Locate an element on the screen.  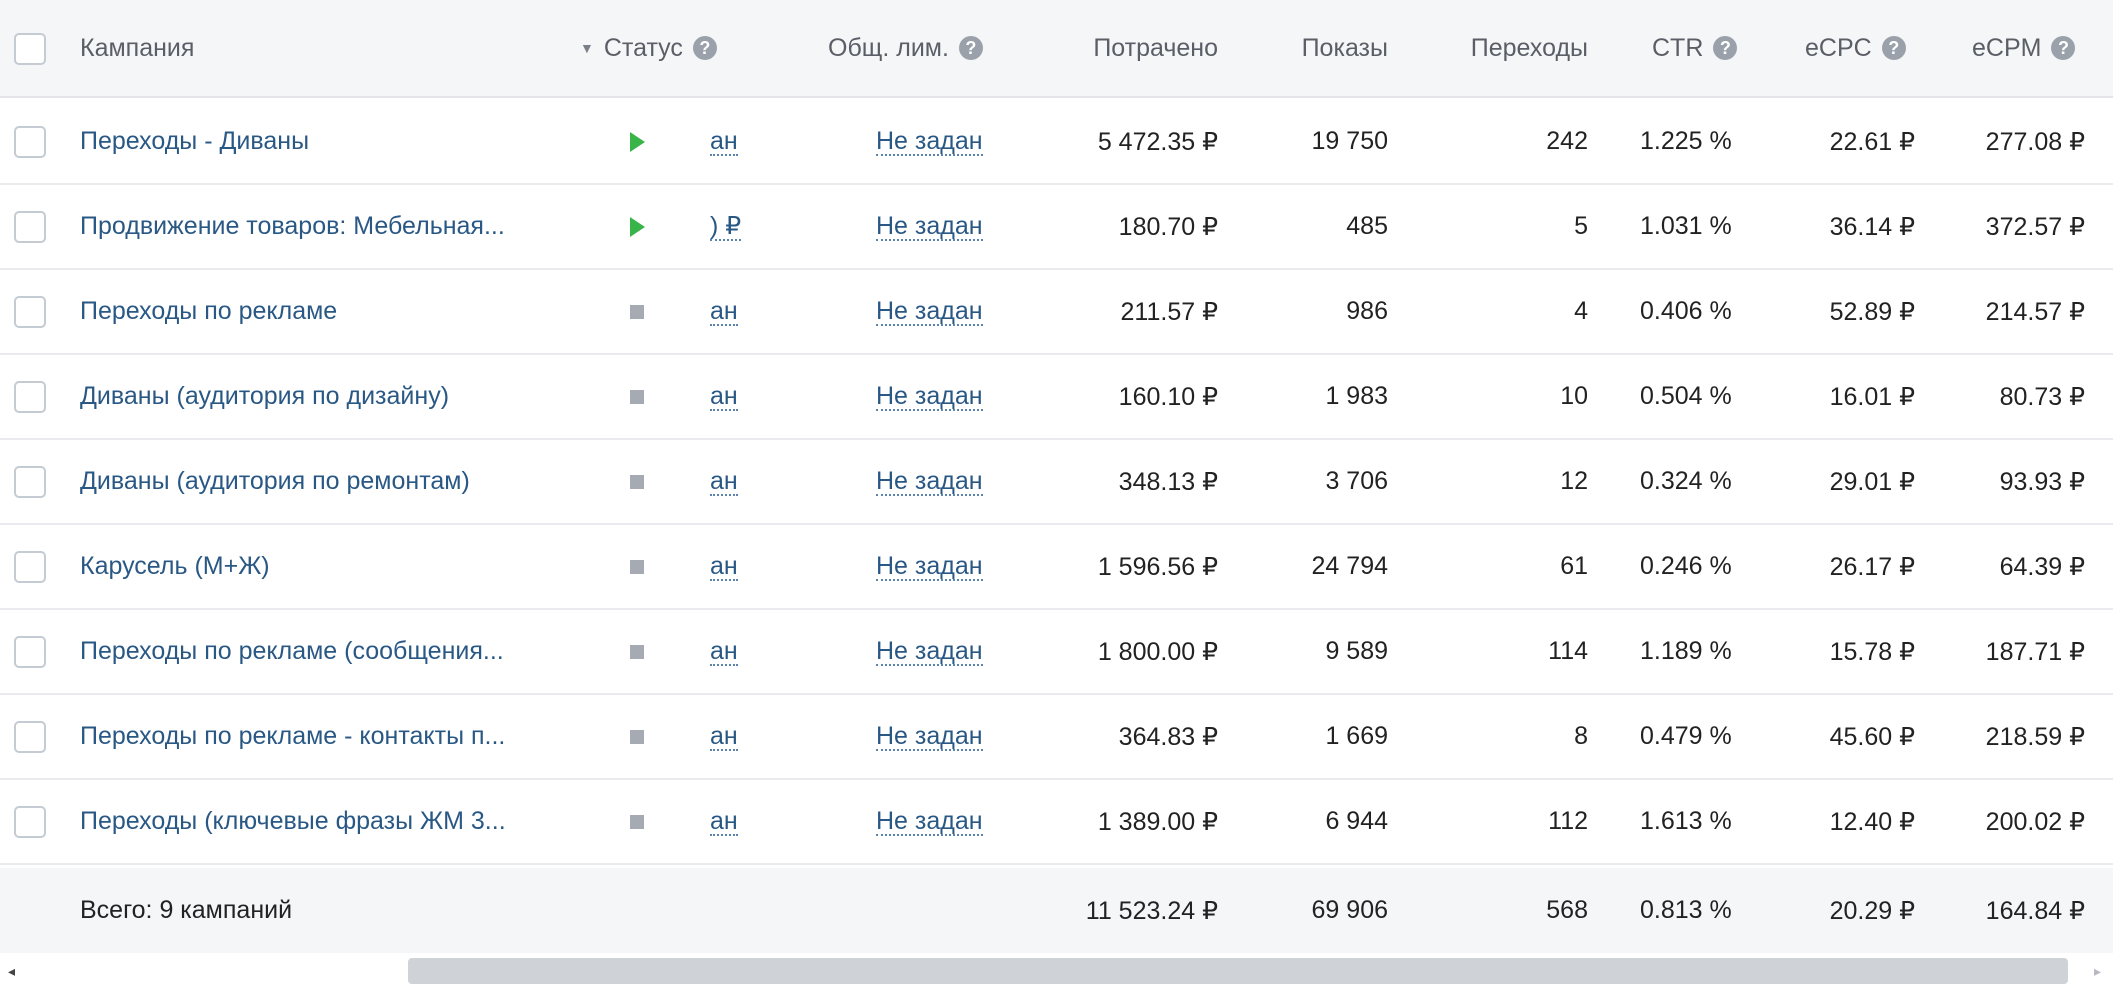
col-status-label: Статус is located at coordinates (643, 47).